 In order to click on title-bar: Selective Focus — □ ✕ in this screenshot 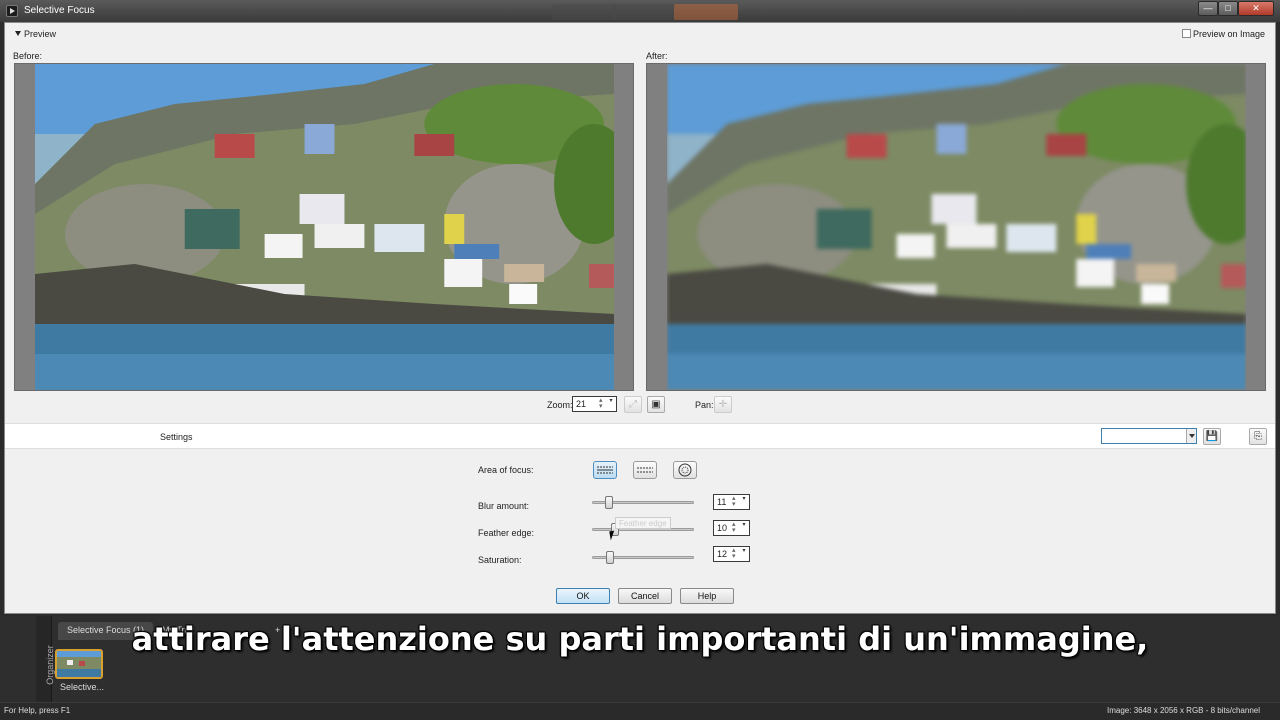, I will do `click(640, 11)`.